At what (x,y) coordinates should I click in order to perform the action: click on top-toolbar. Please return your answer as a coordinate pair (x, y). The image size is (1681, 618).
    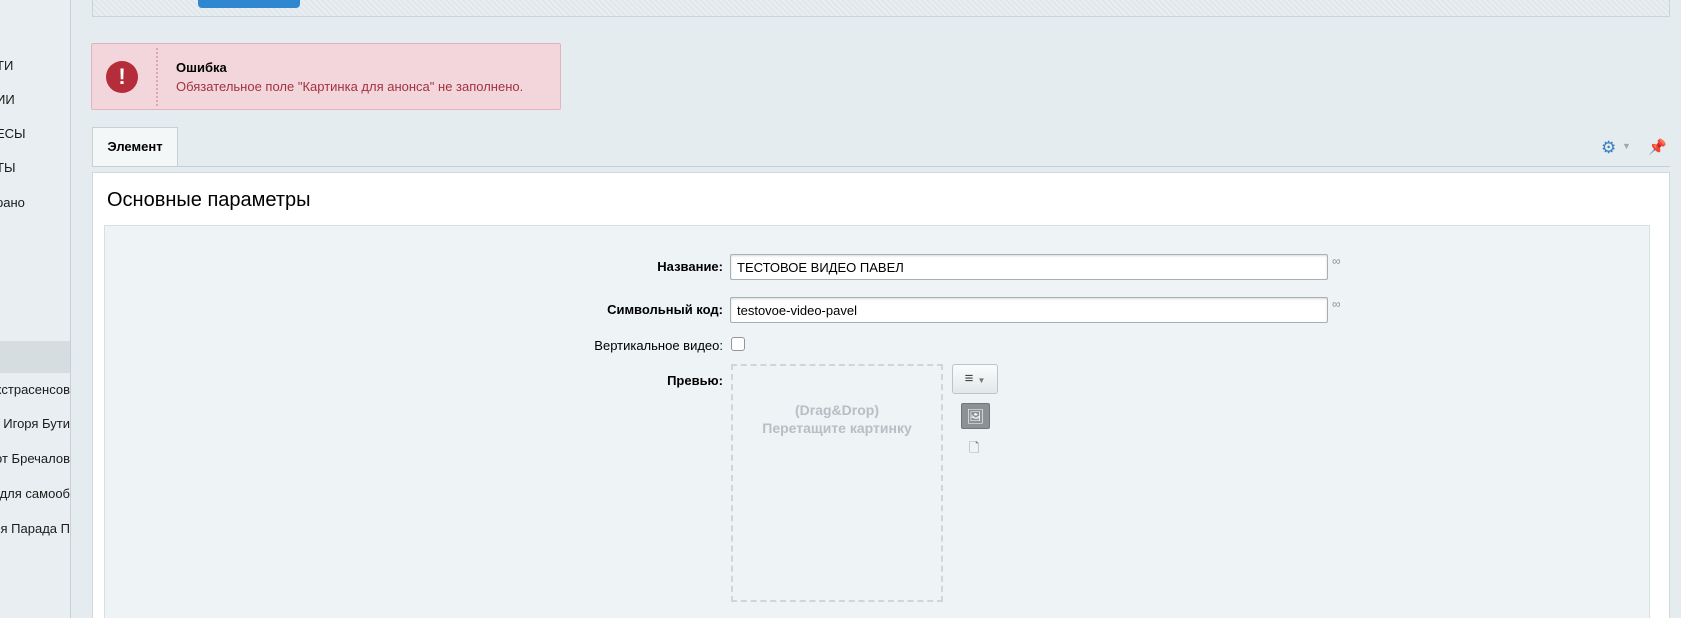
    Looking at the image, I should click on (881, 8).